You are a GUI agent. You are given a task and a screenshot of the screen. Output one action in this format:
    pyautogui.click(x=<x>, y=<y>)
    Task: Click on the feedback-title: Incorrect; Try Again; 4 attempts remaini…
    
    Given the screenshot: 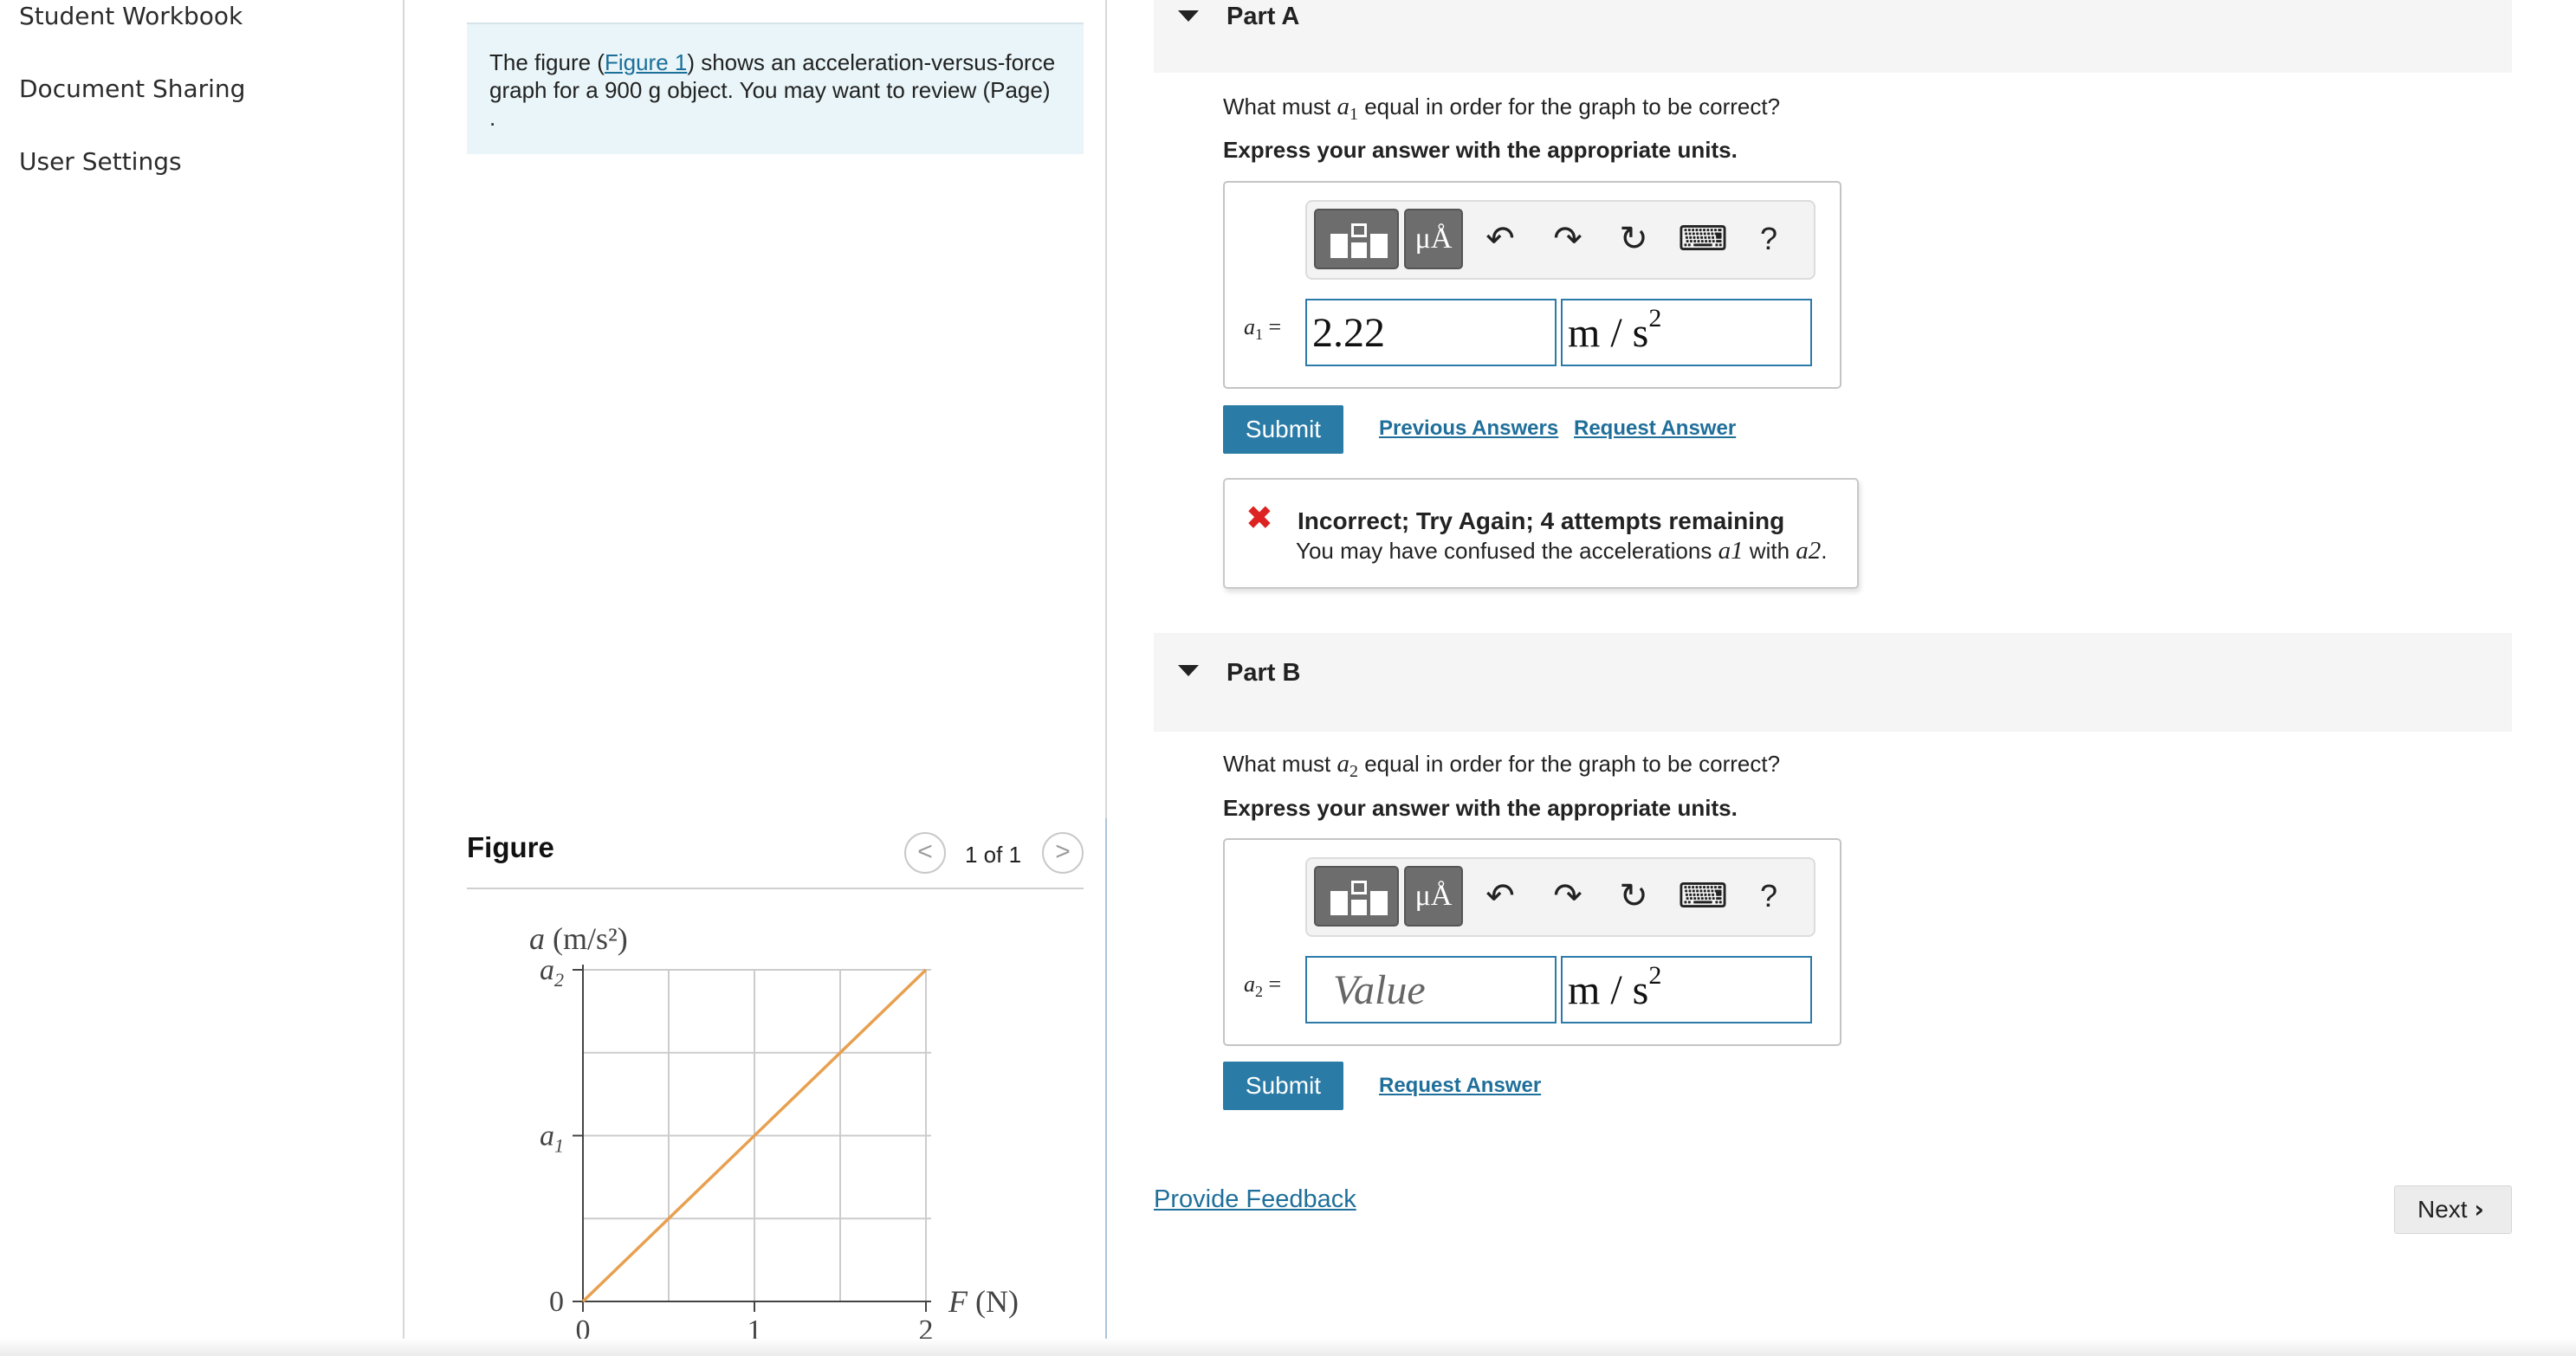 What is the action you would take?
    pyautogui.click(x=1541, y=520)
    